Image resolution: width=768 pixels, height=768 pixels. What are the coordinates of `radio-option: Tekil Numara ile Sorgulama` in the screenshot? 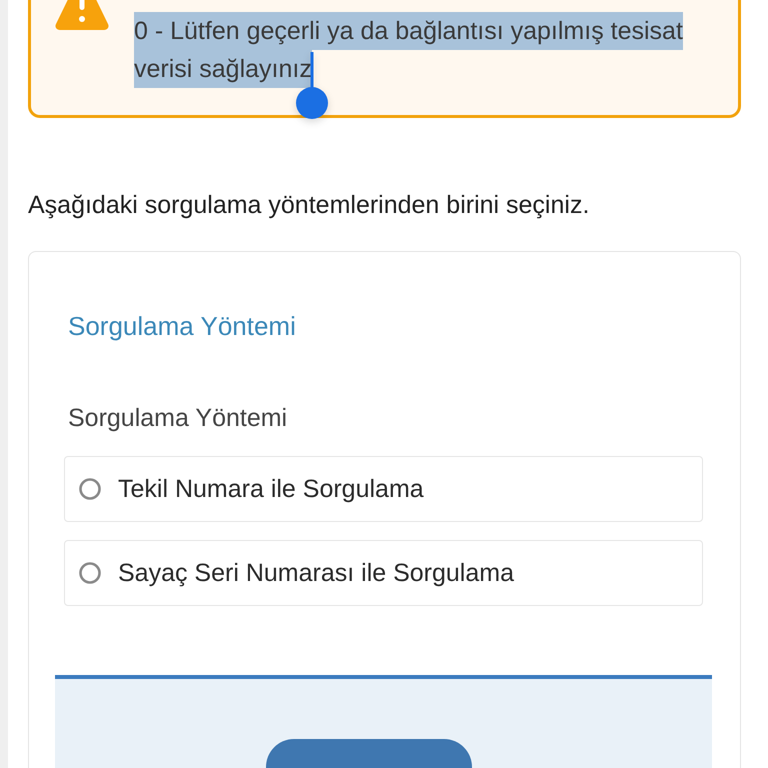 It's located at (383, 489).